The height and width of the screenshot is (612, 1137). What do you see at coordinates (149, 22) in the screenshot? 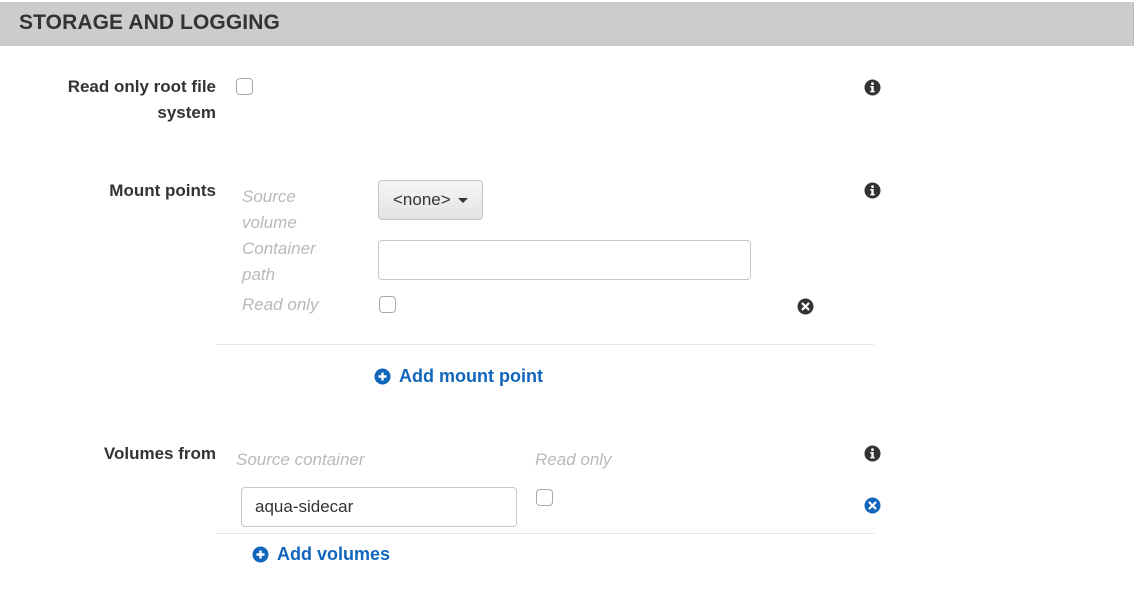
I see `section-title: STORAGE AND LOGGING` at bounding box center [149, 22].